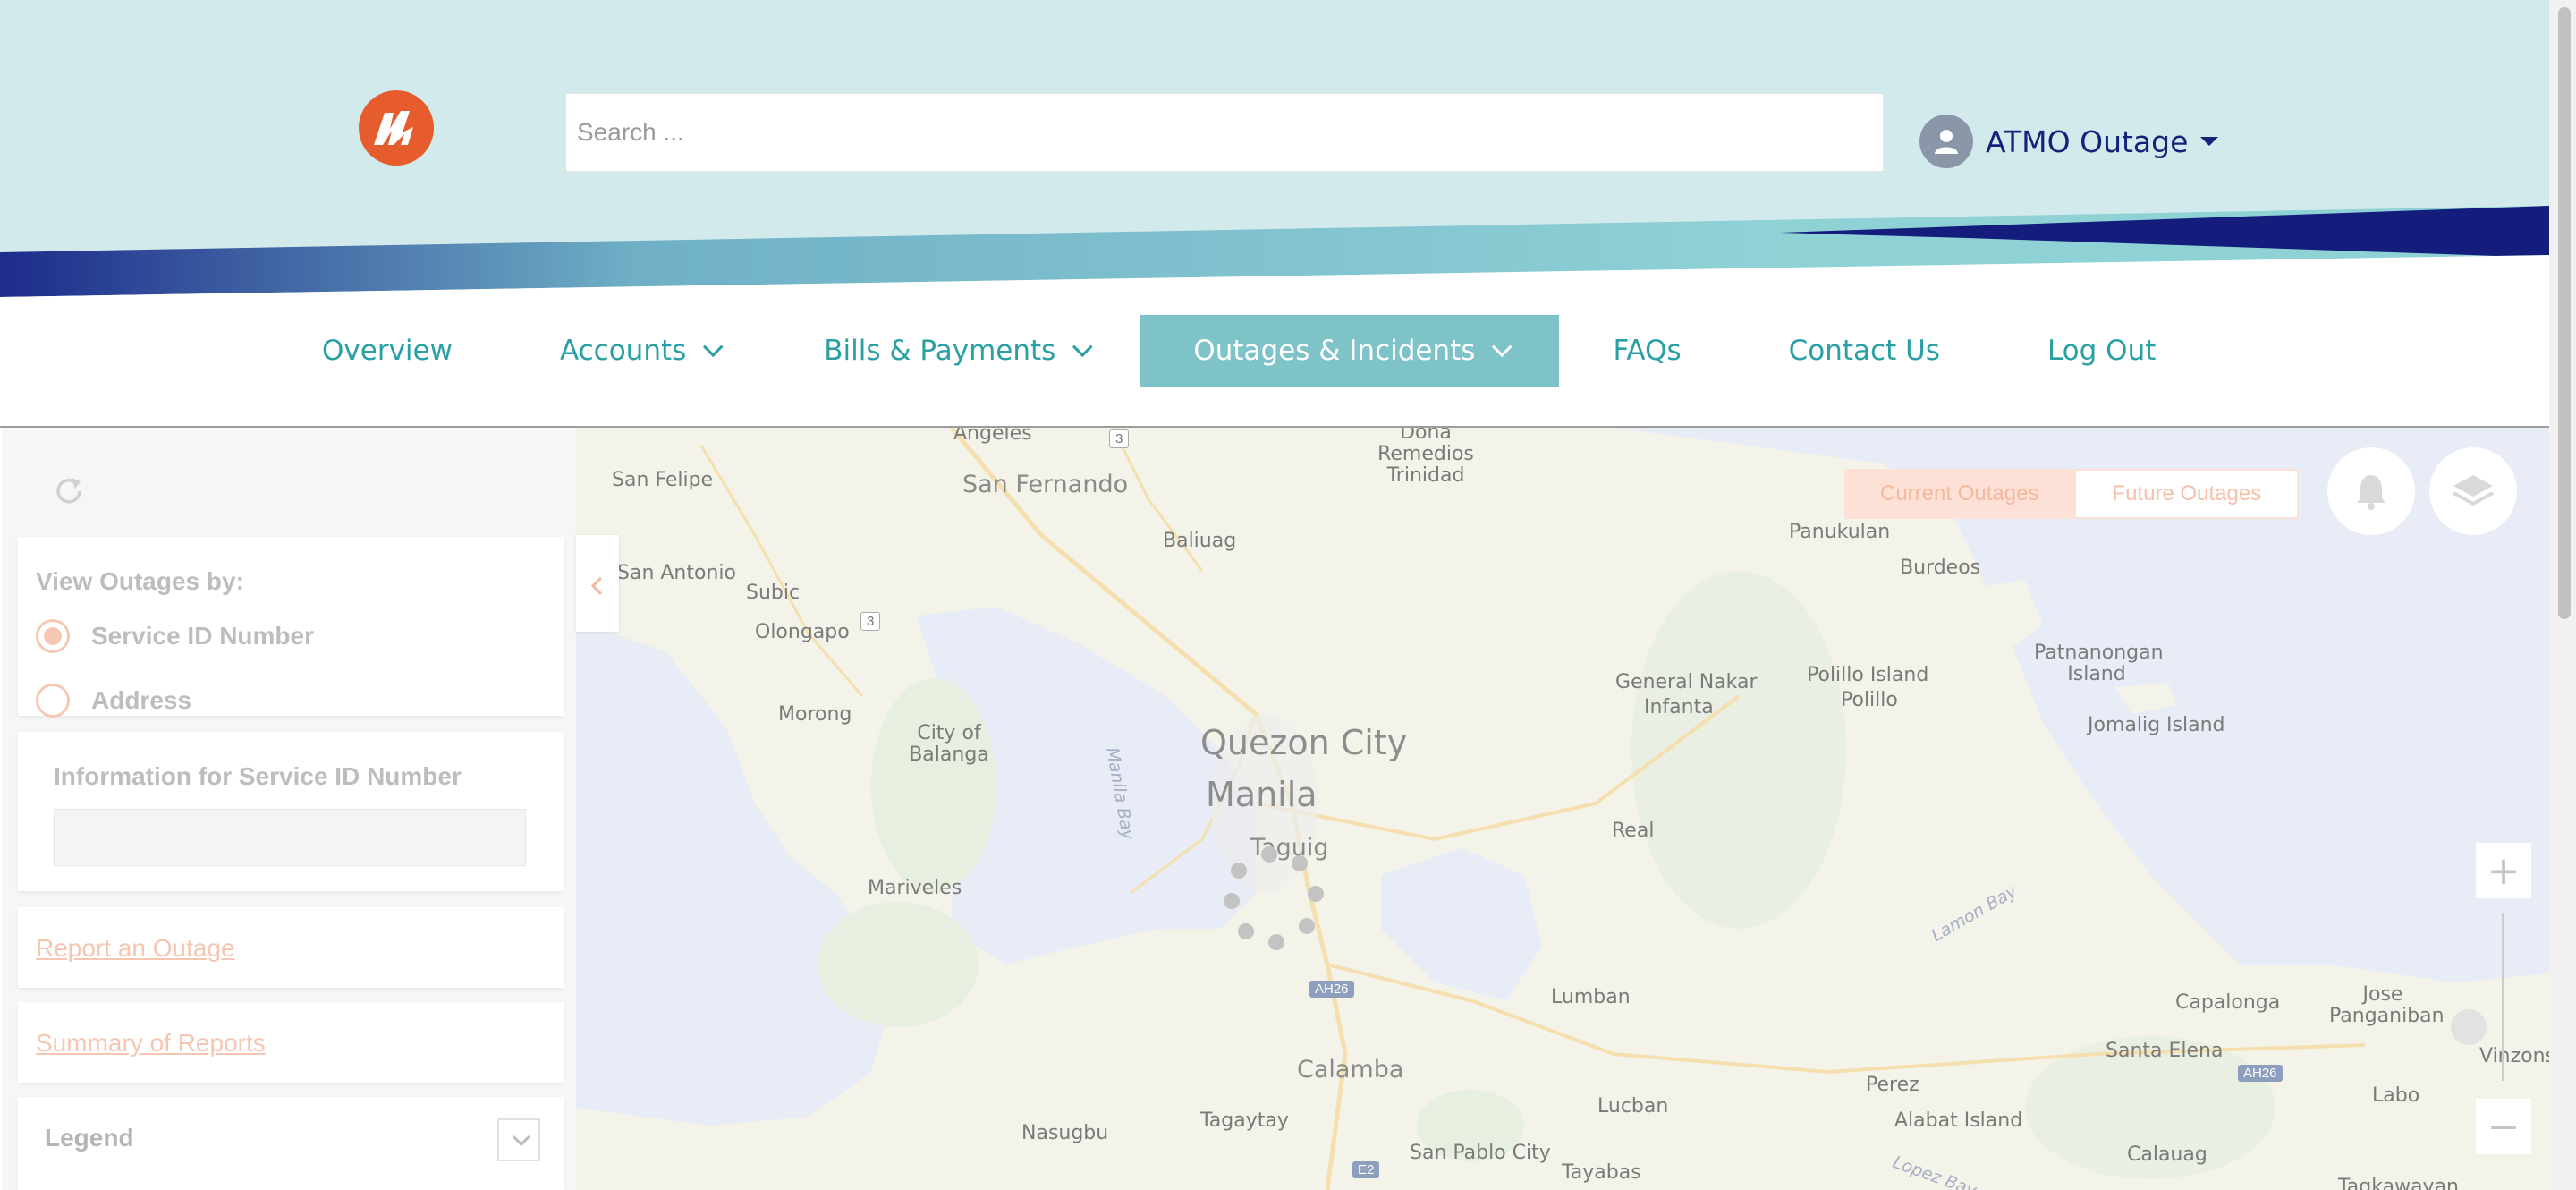  Describe the element at coordinates (1304, 742) in the screenshot. I see `map-label: Quezon City` at that location.